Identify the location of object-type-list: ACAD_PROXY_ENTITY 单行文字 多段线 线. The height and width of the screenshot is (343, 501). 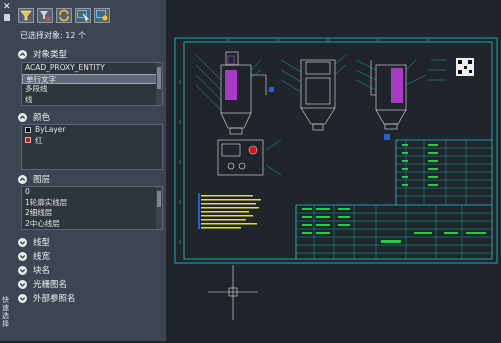
(92, 84).